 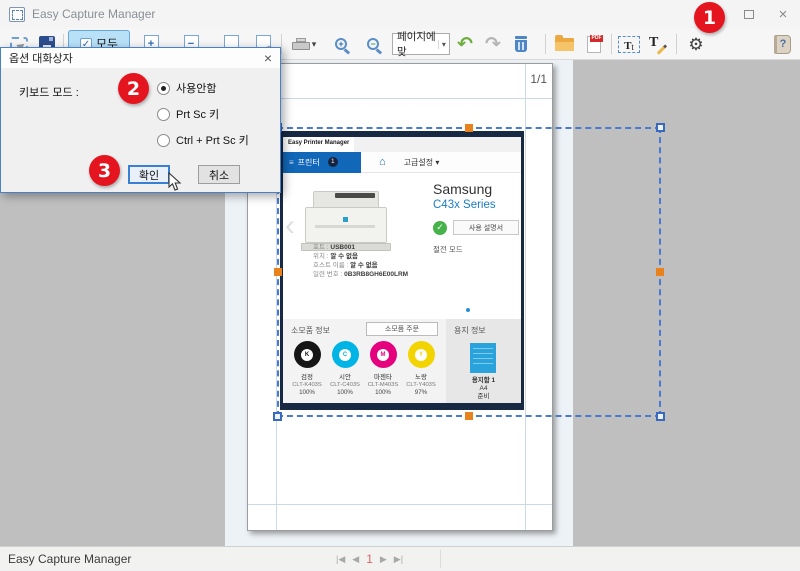 What do you see at coordinates (469, 416) in the screenshot?
I see `selection-handle-bottom-middle` at bounding box center [469, 416].